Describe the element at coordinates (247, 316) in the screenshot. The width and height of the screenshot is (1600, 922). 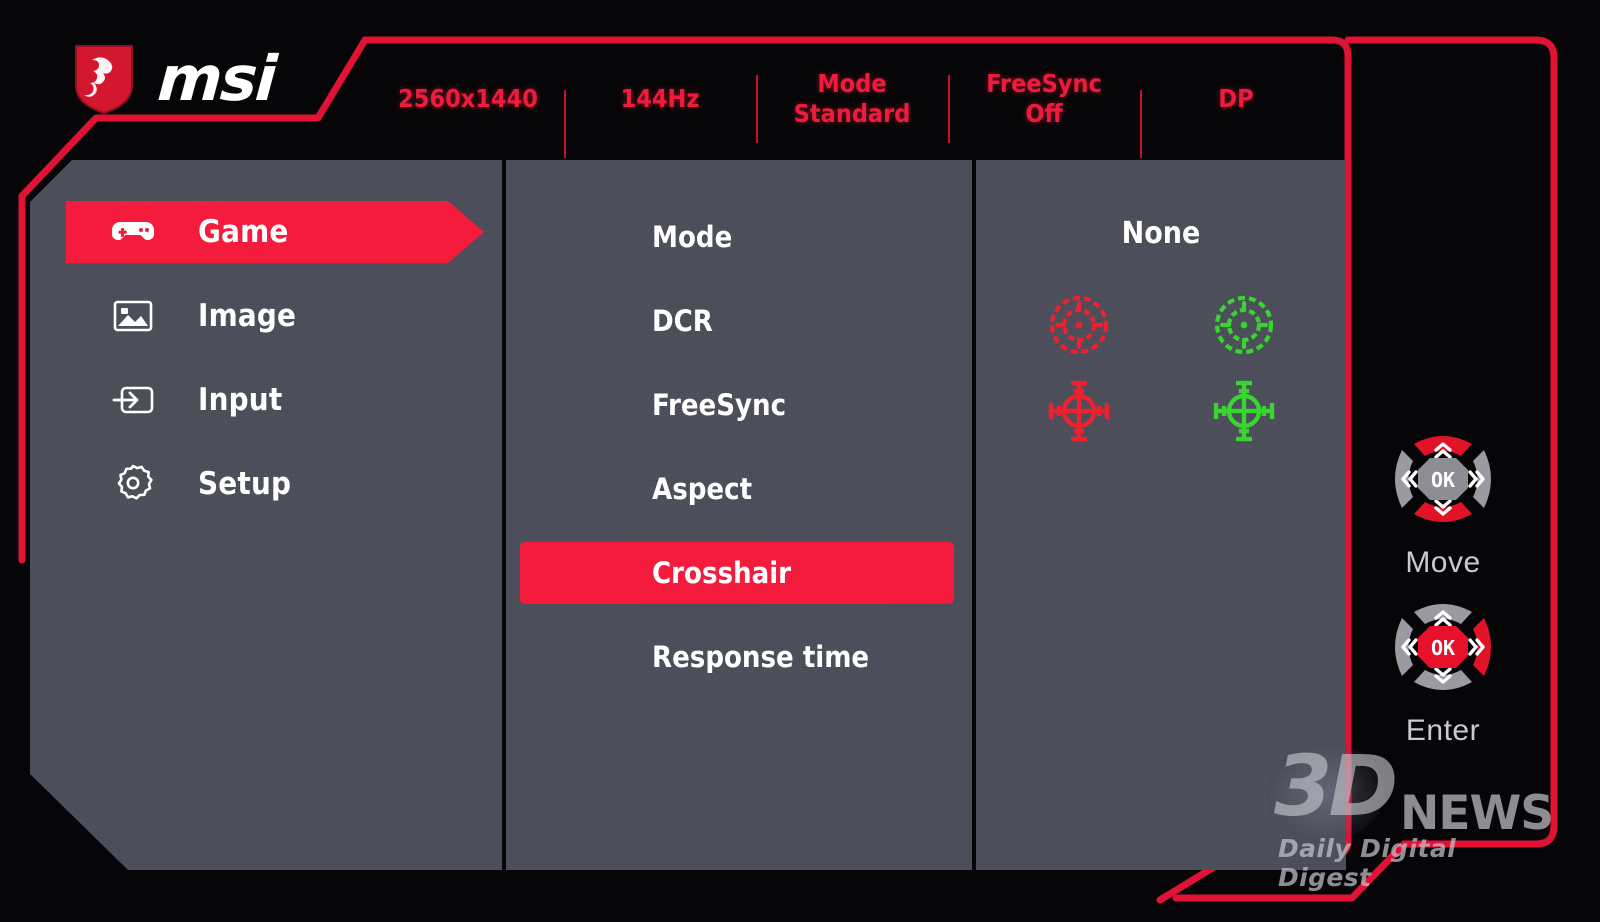
I see `sidebar-item-label: Image` at that location.